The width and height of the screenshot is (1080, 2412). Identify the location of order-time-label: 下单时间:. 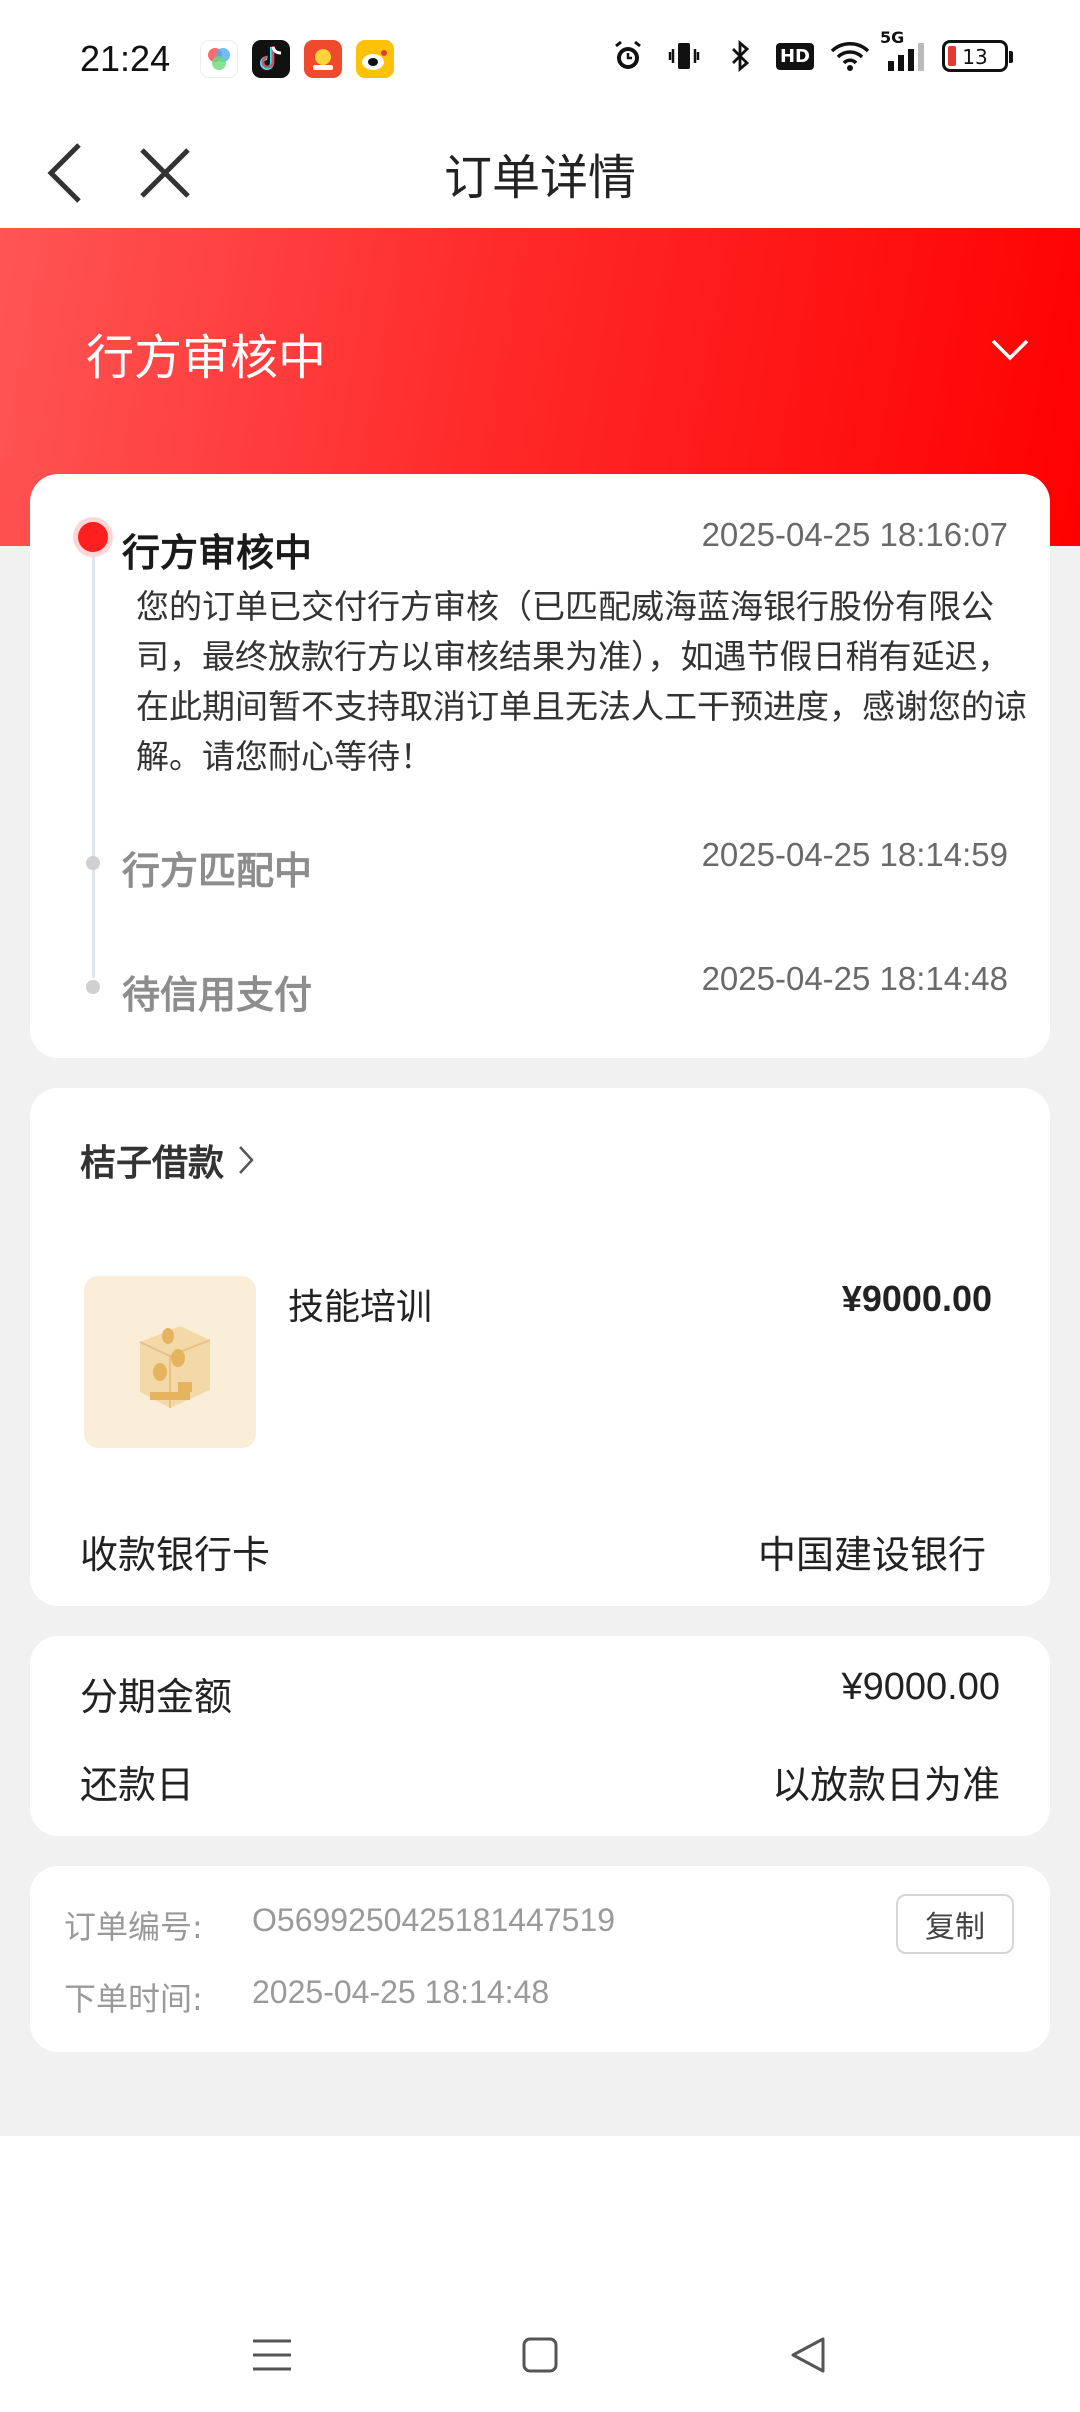
(133, 1999).